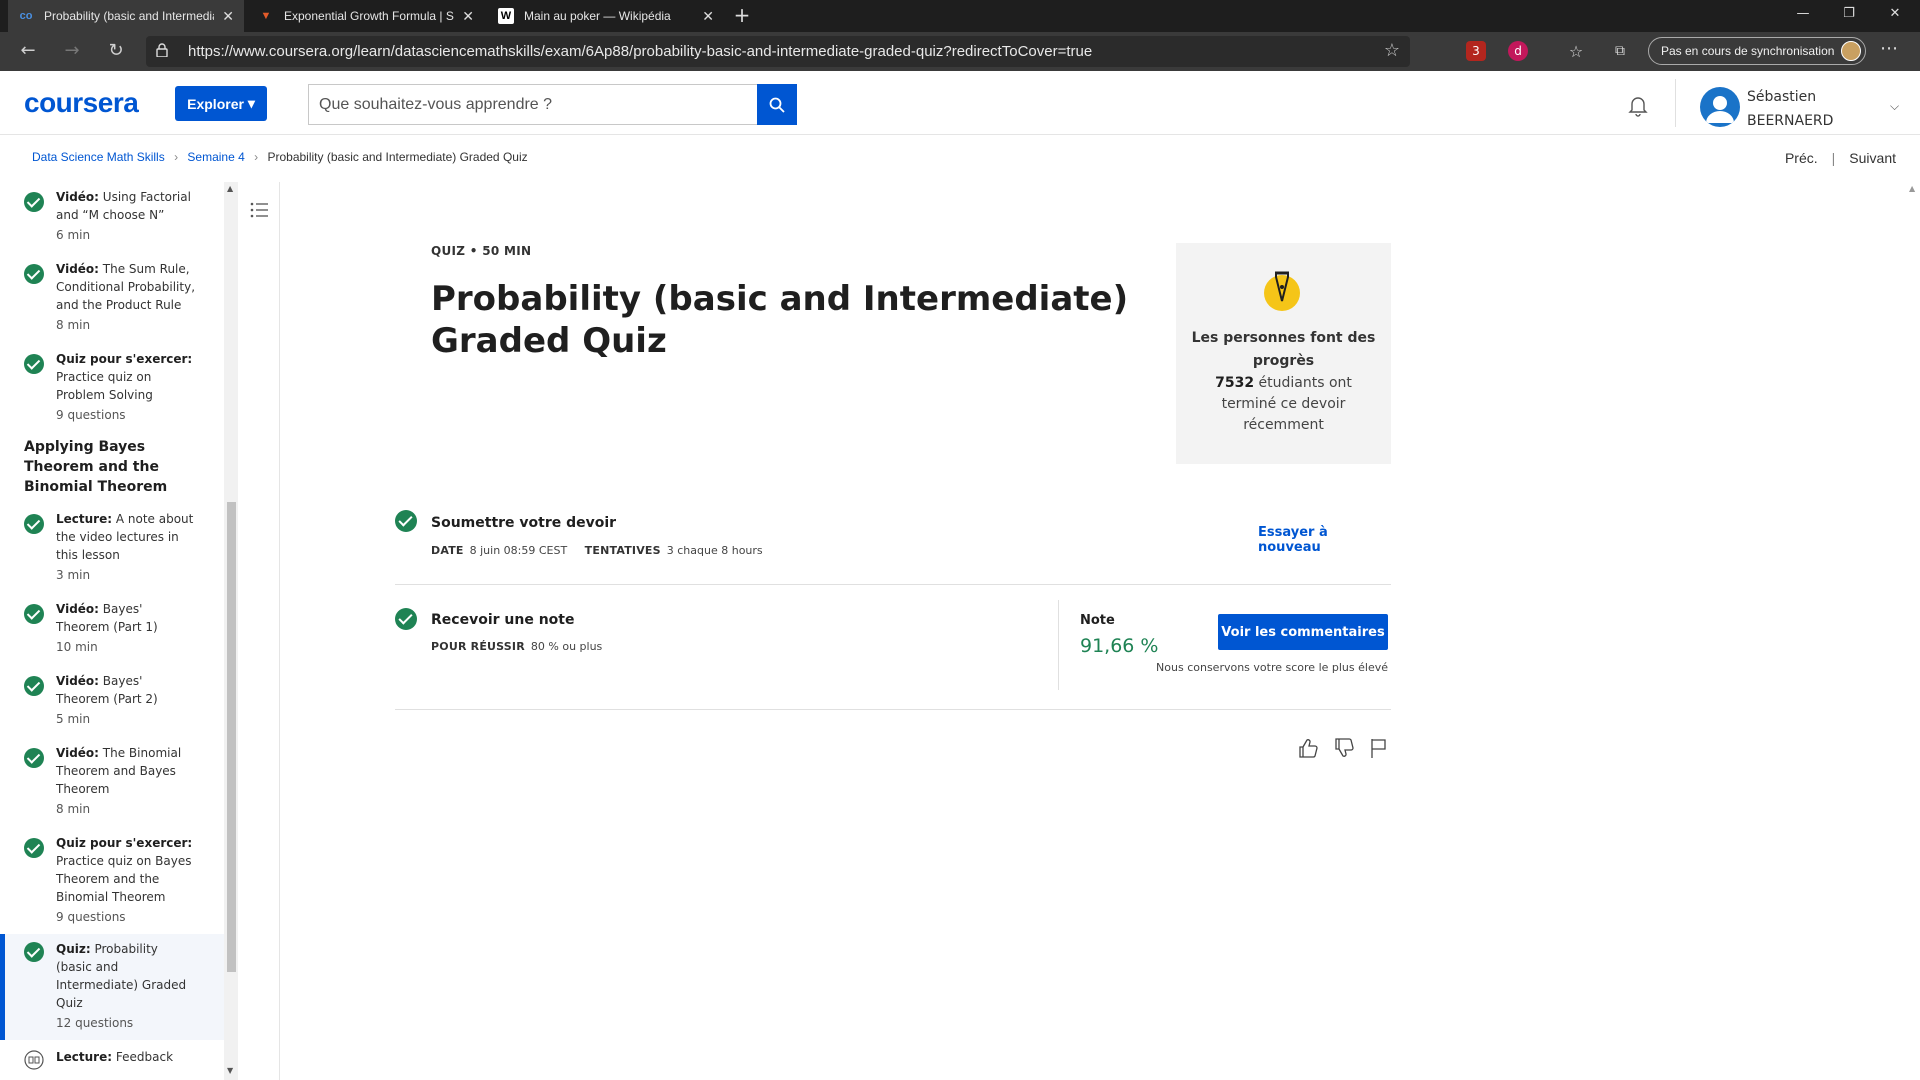 The height and width of the screenshot is (1080, 1920). Describe the element at coordinates (1803, 16) in the screenshot. I see `minimize-button: —` at that location.